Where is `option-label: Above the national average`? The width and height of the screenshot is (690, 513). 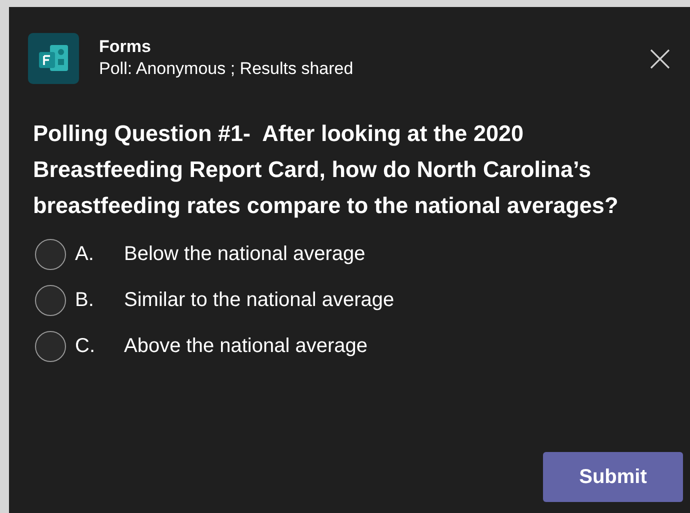 option-label: Above the national average is located at coordinates (246, 346).